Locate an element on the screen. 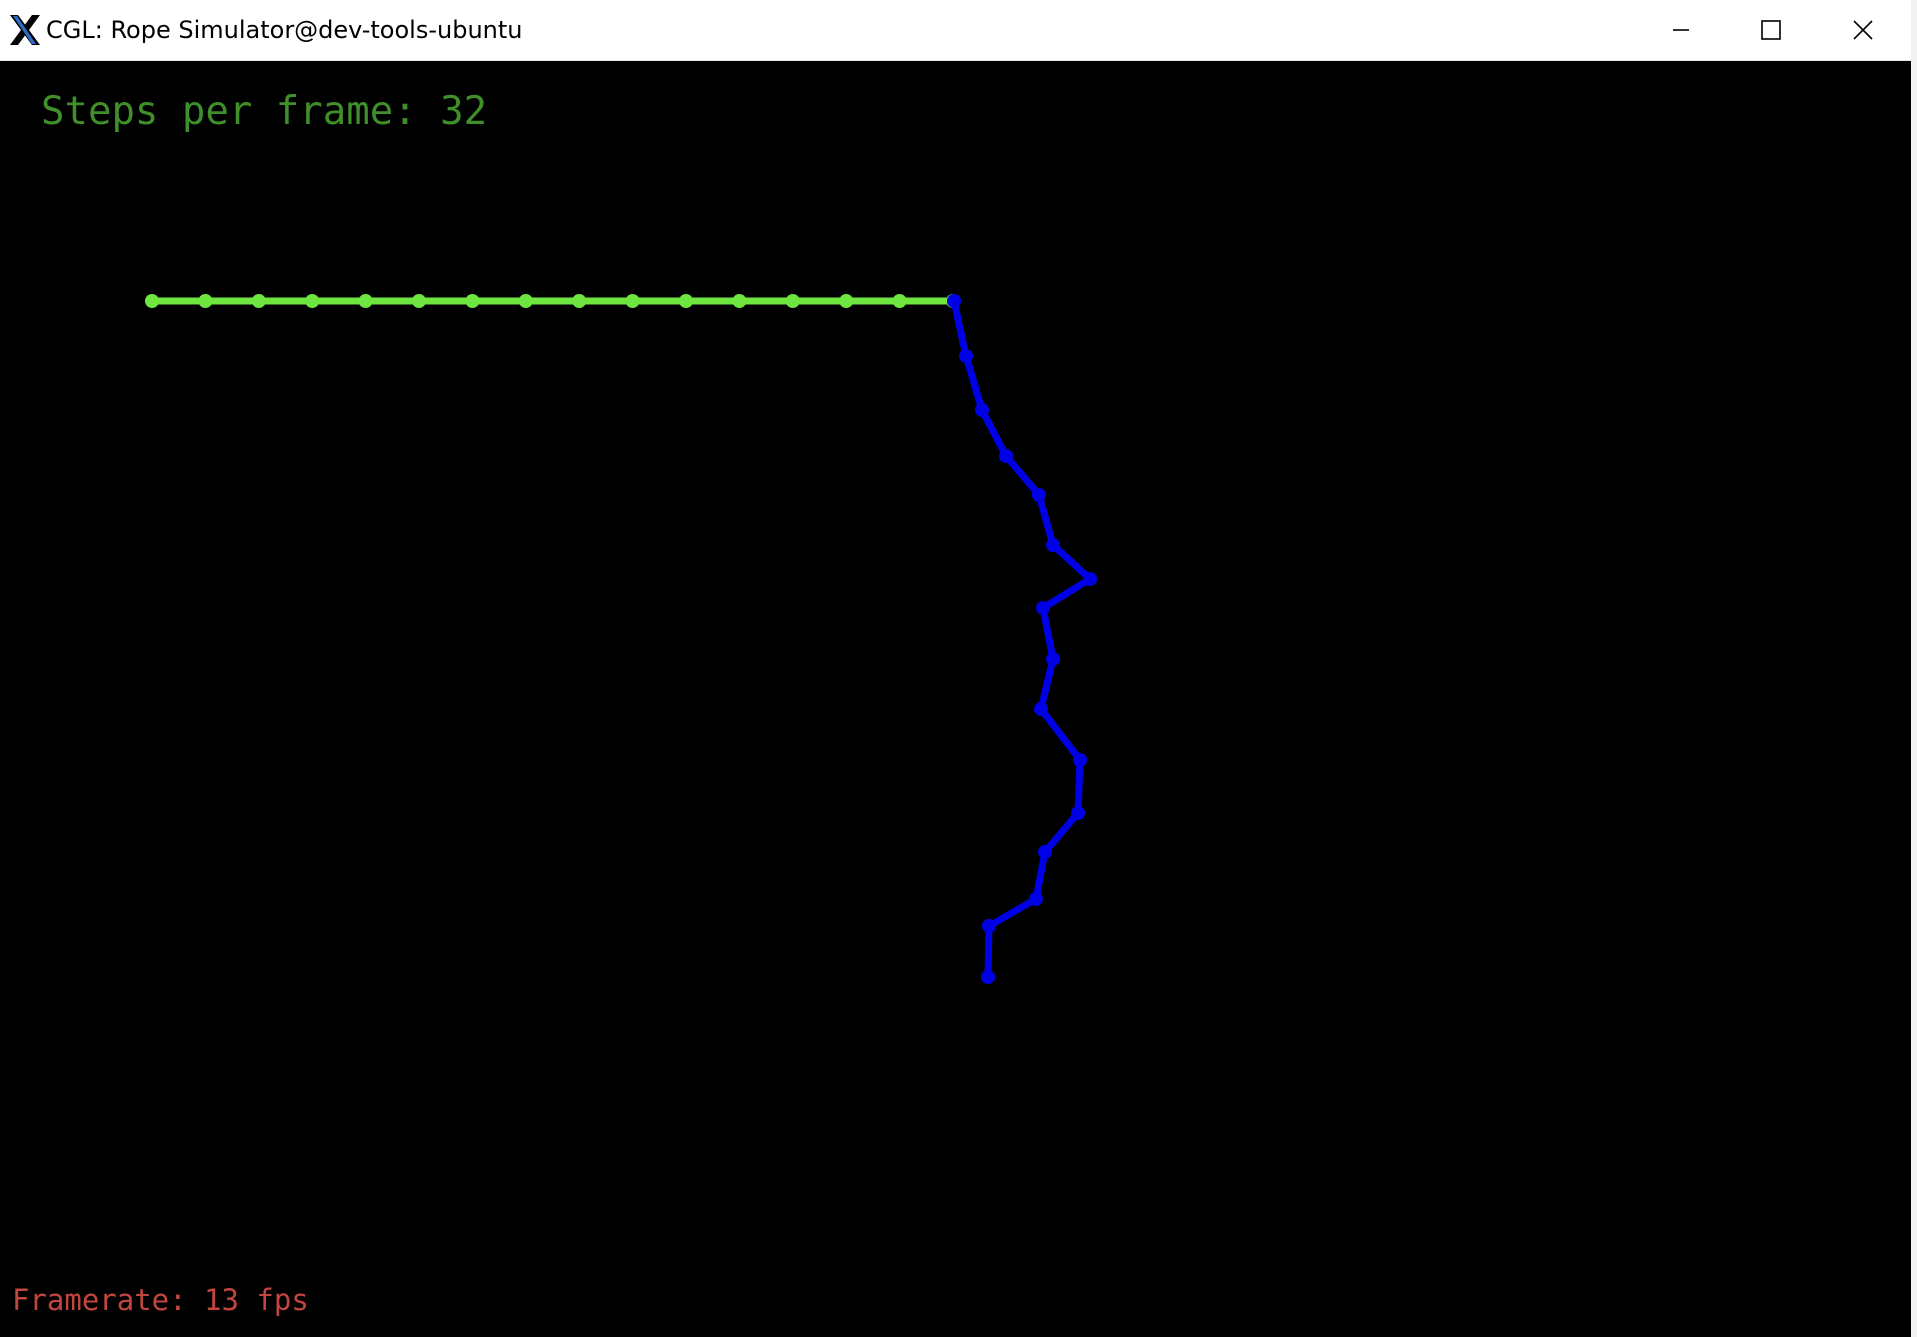  maximize-icon is located at coordinates (1771, 30).